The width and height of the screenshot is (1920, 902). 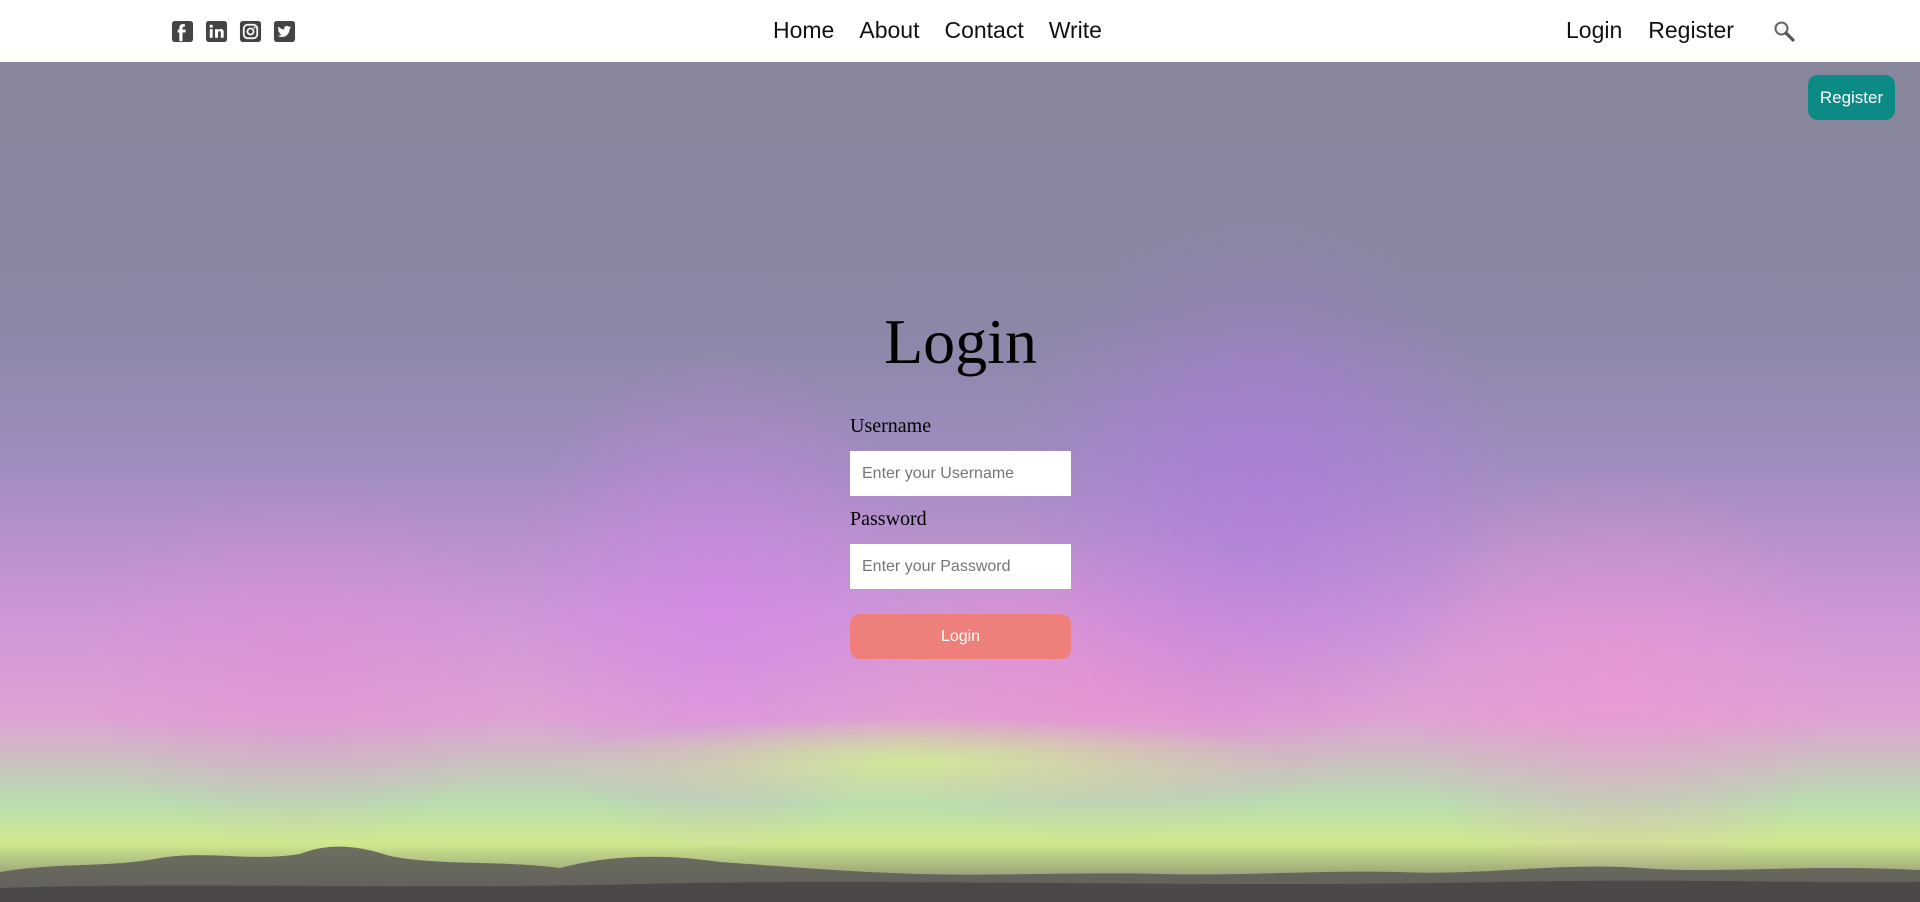 What do you see at coordinates (1851, 97) in the screenshot?
I see `register-button: Register` at bounding box center [1851, 97].